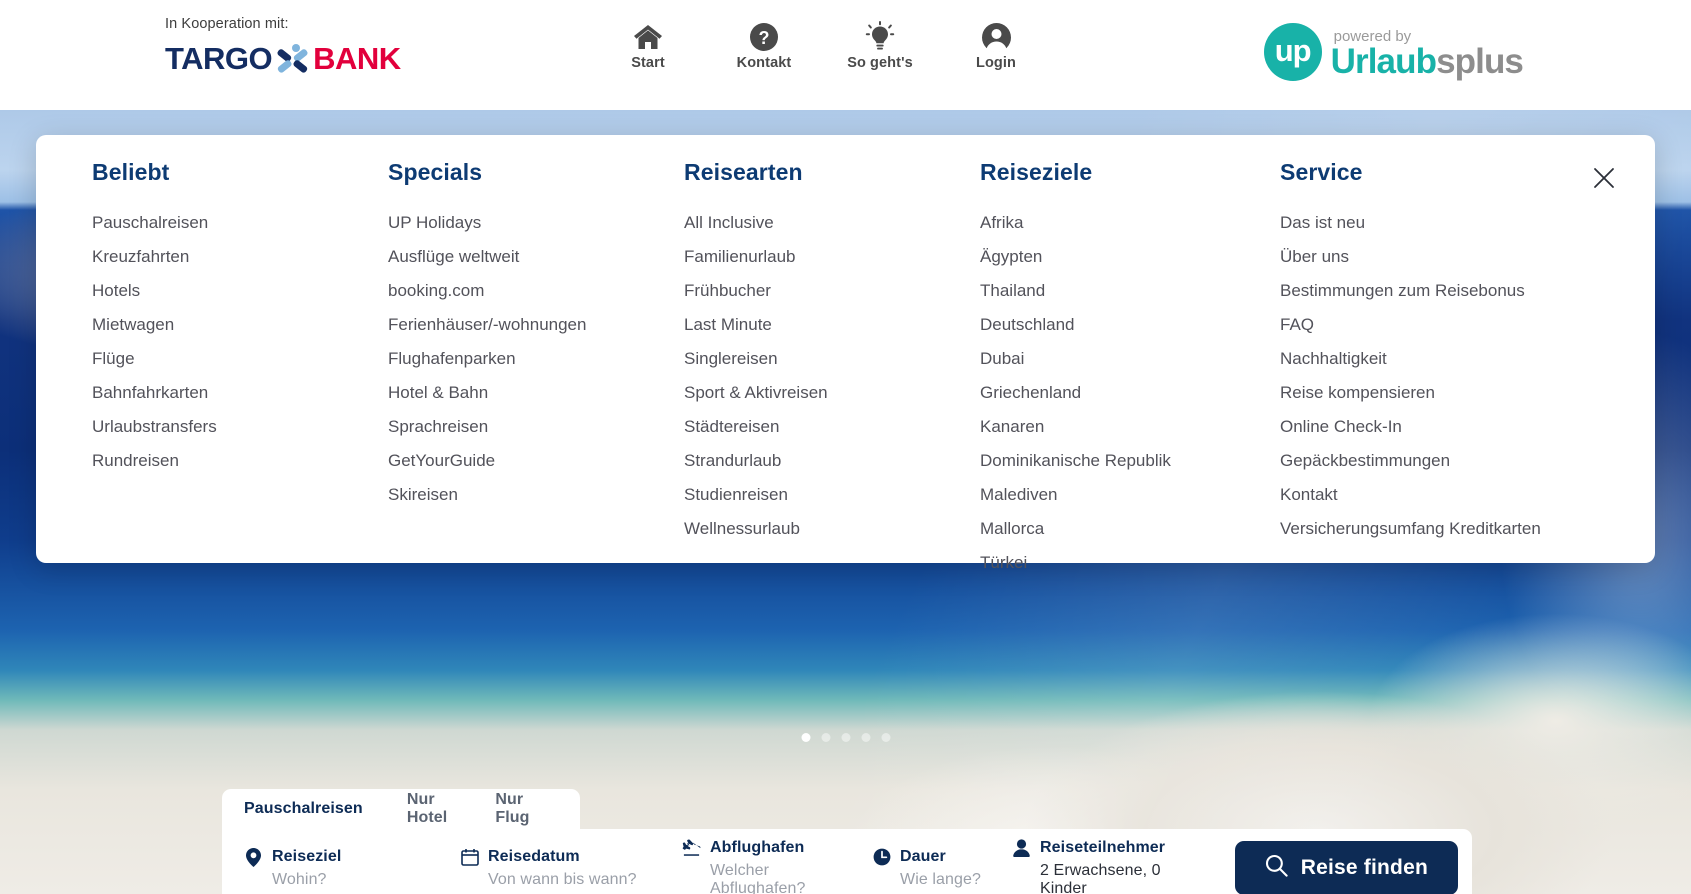  Describe the element at coordinates (1292, 52) in the screenshot. I see `up-badge-icon: up` at that location.